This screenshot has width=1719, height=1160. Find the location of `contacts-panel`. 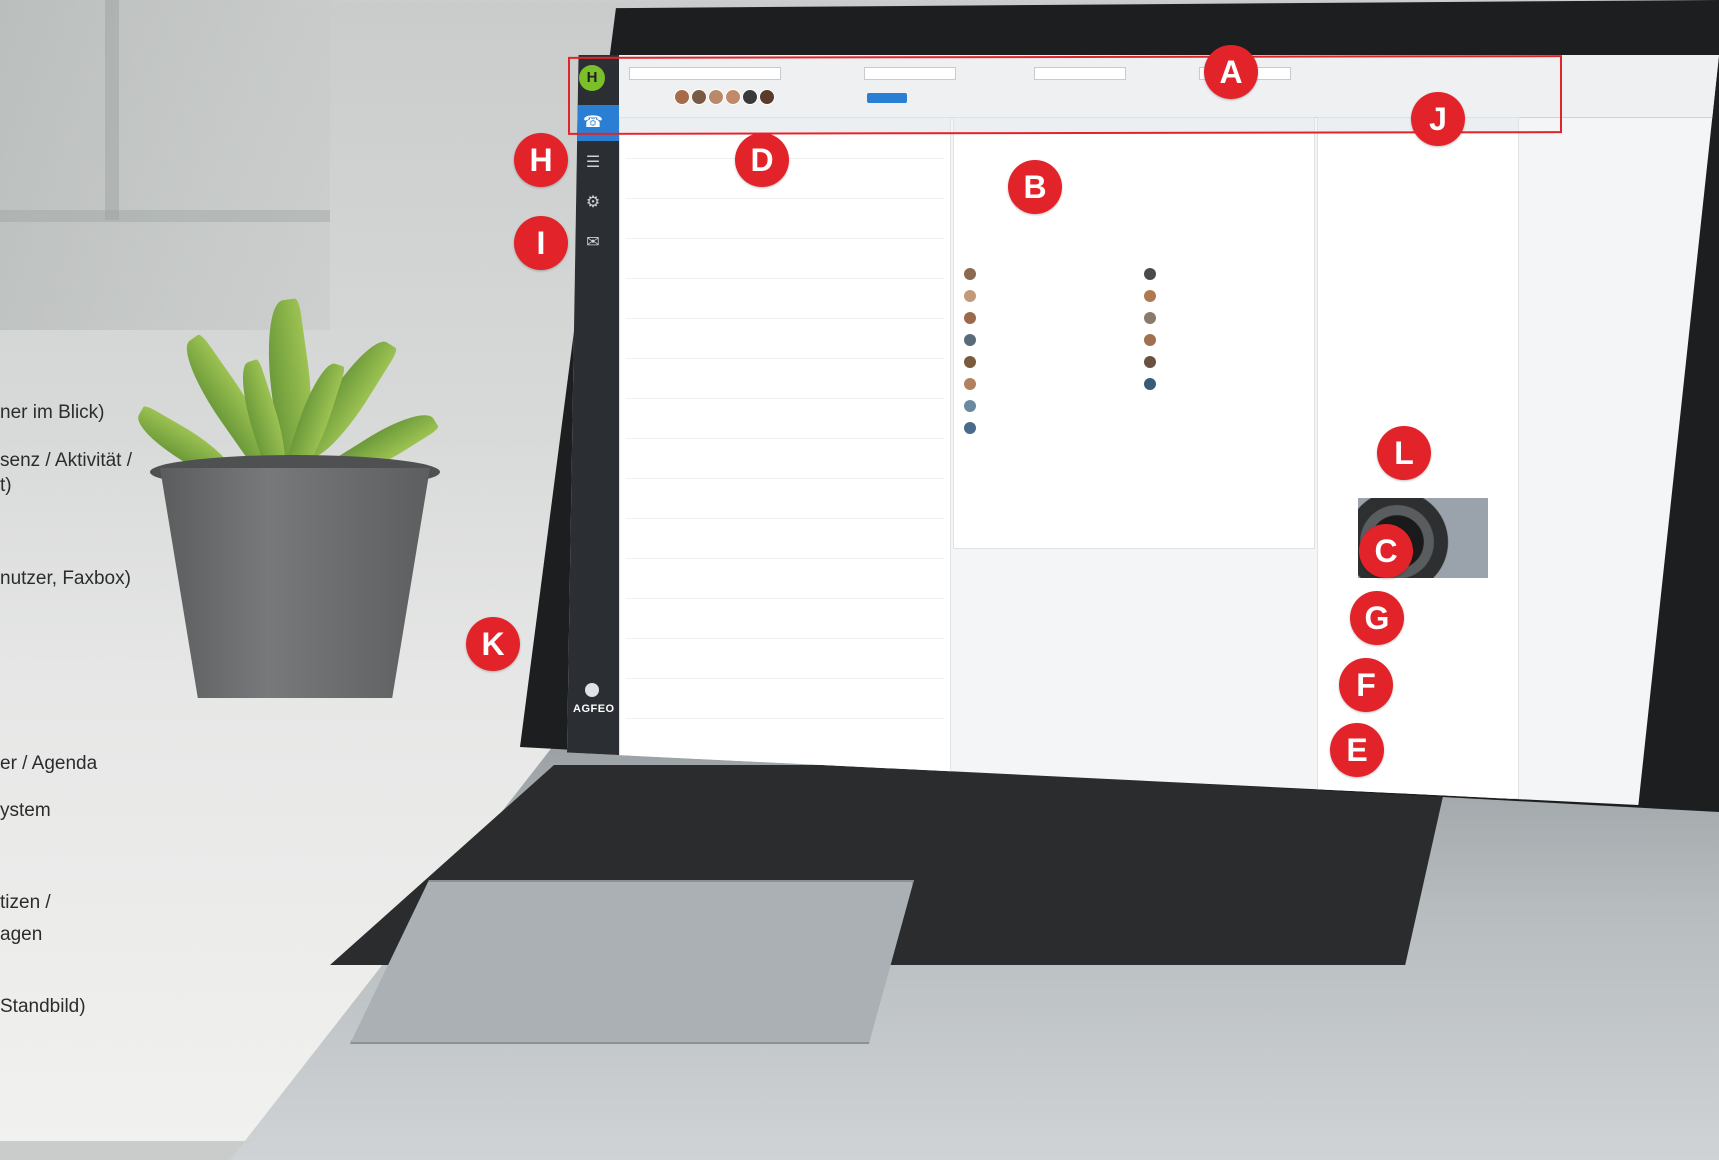

contacts-panel is located at coordinates (1134, 333).